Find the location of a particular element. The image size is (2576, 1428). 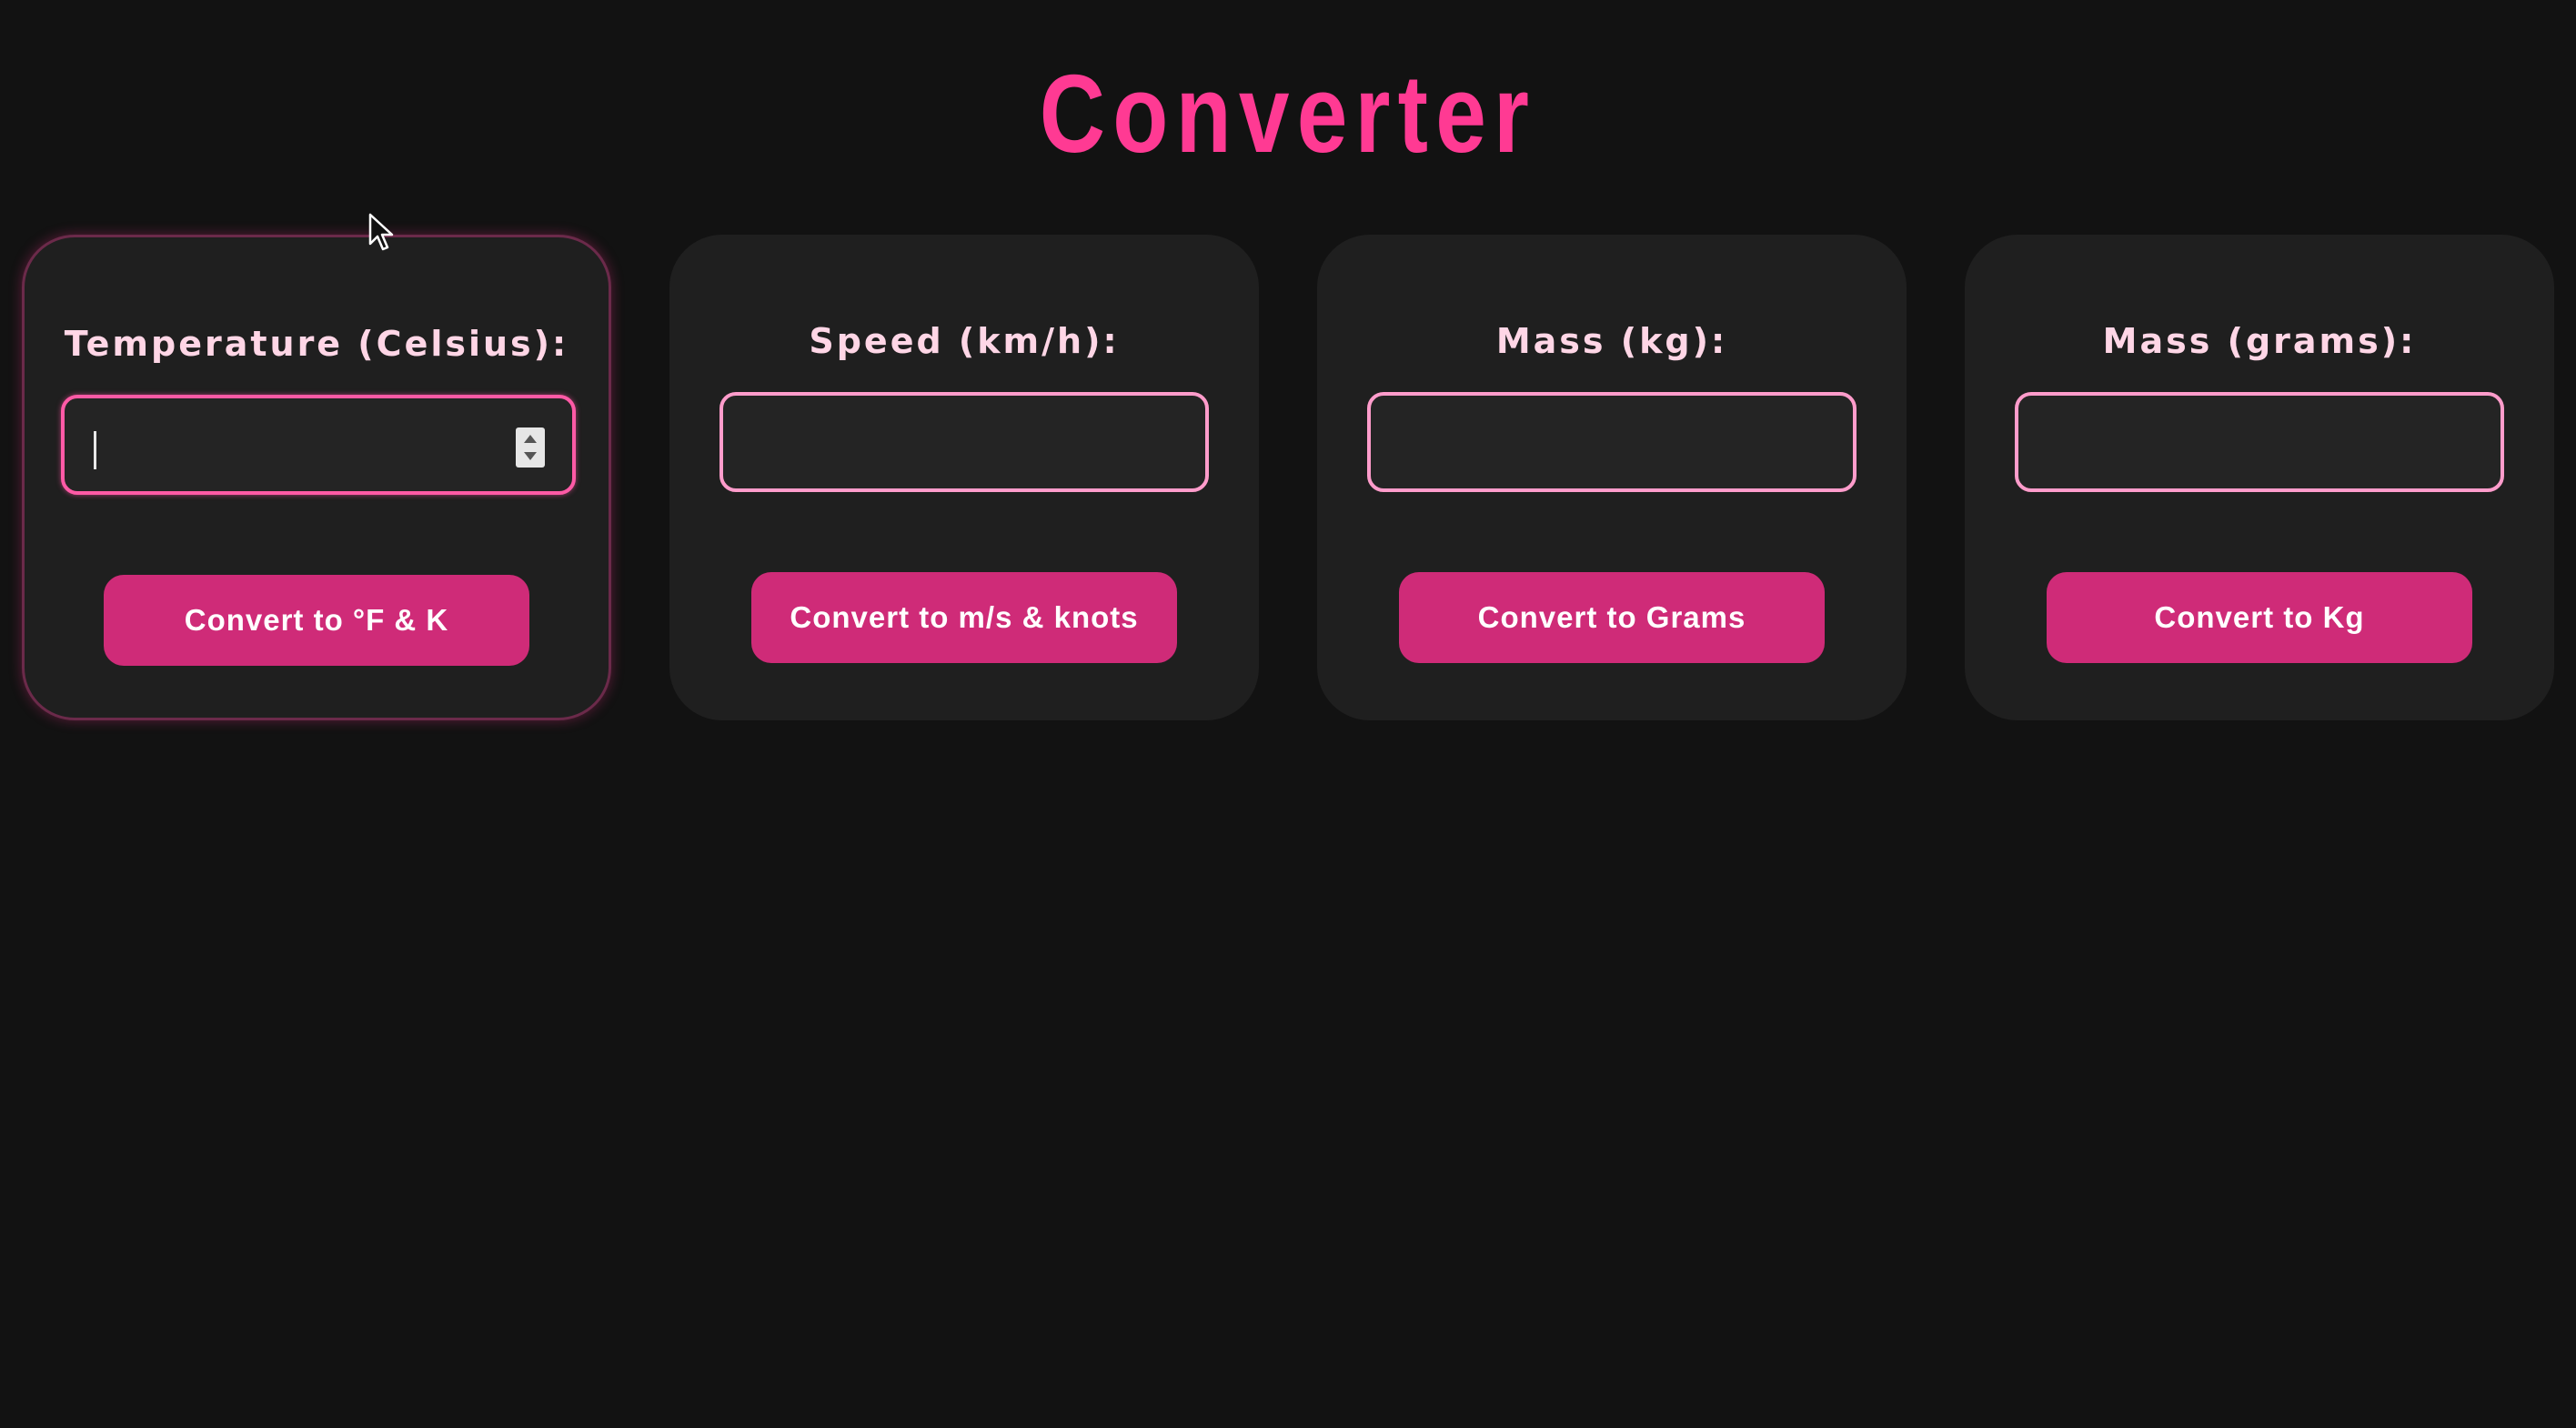

speed-label: Speed (km/h): is located at coordinates (964, 341).